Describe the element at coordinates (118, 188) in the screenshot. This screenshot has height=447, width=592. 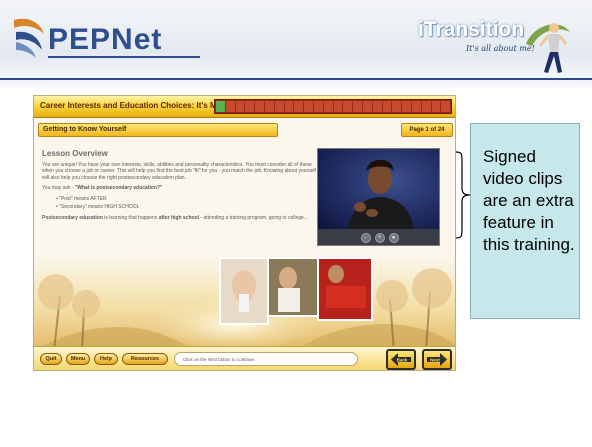
I see `lesson-question-text: "What is postsecondary education?"` at that location.